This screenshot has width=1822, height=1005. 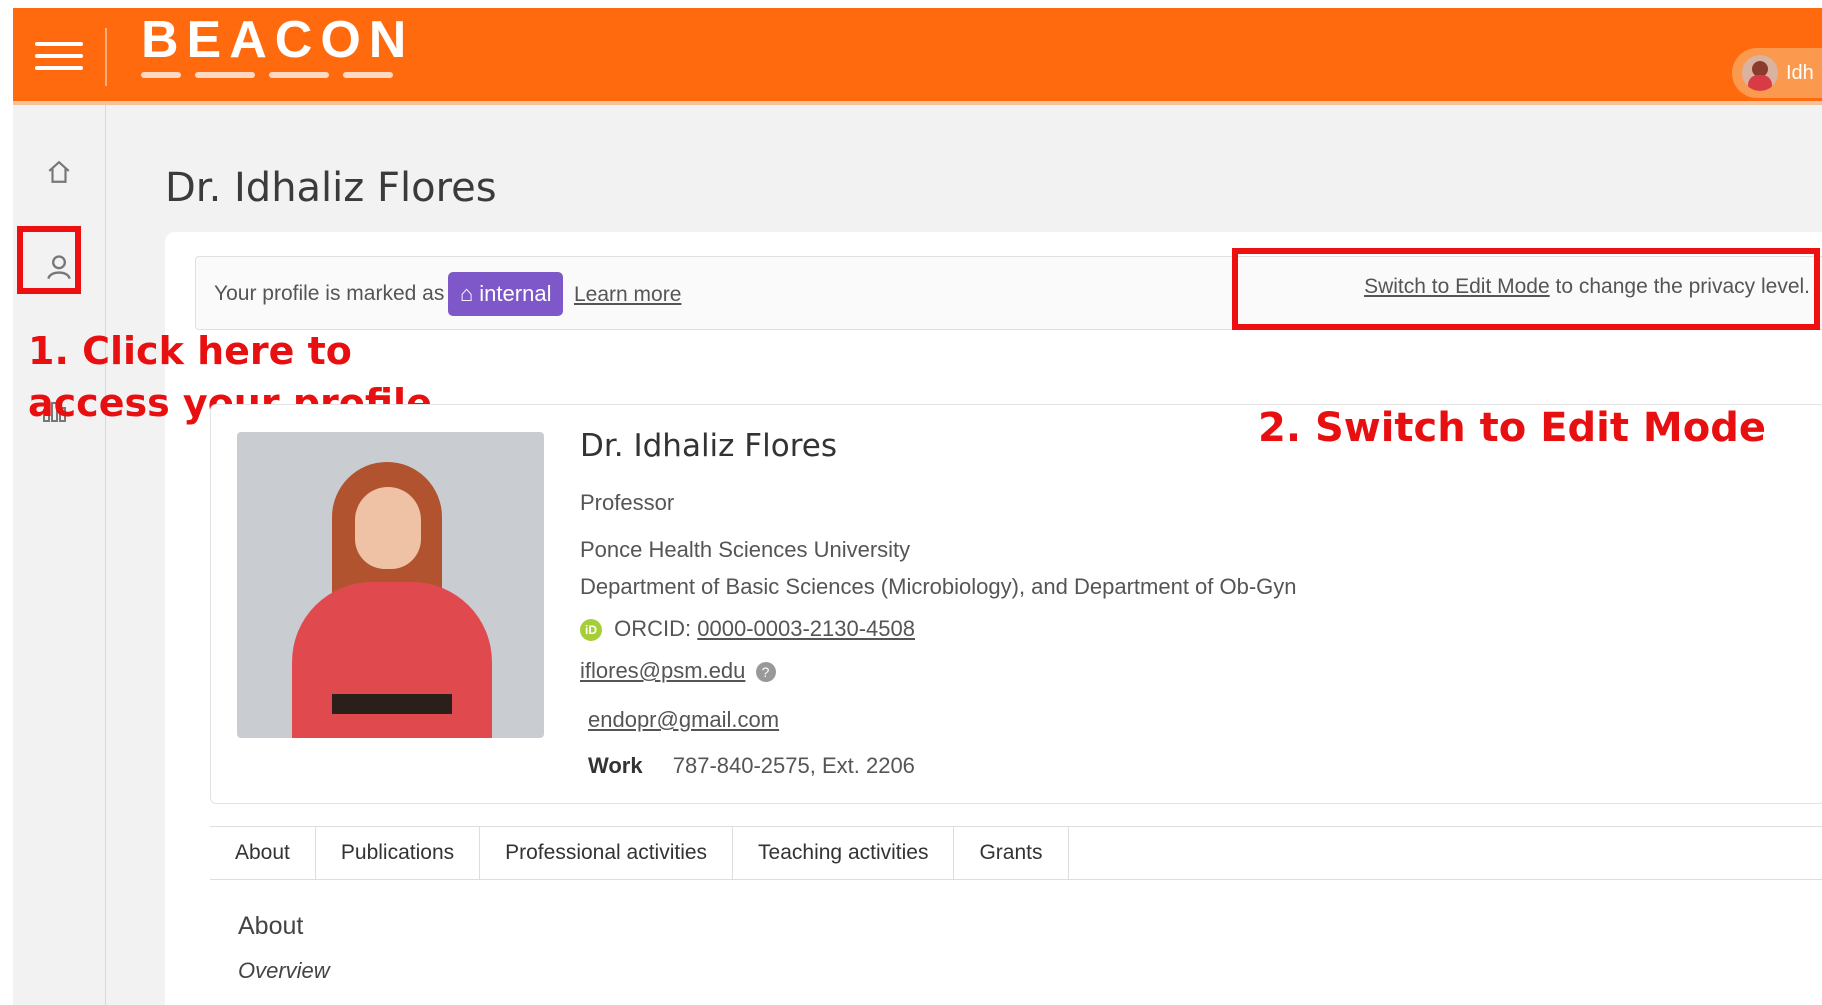 I want to click on tab-publications: Publications, so click(x=398, y=853).